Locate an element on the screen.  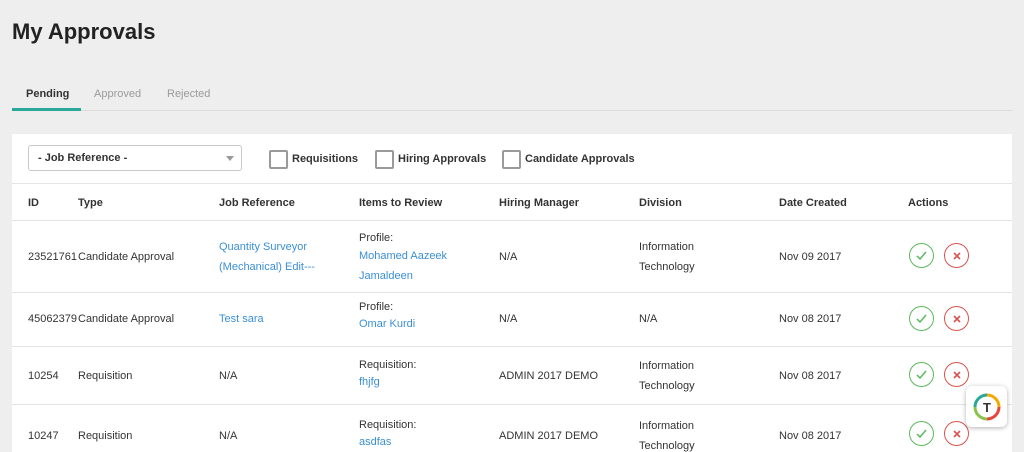
job-reference-link: Quantity Surveyor is located at coordinates (267, 247).